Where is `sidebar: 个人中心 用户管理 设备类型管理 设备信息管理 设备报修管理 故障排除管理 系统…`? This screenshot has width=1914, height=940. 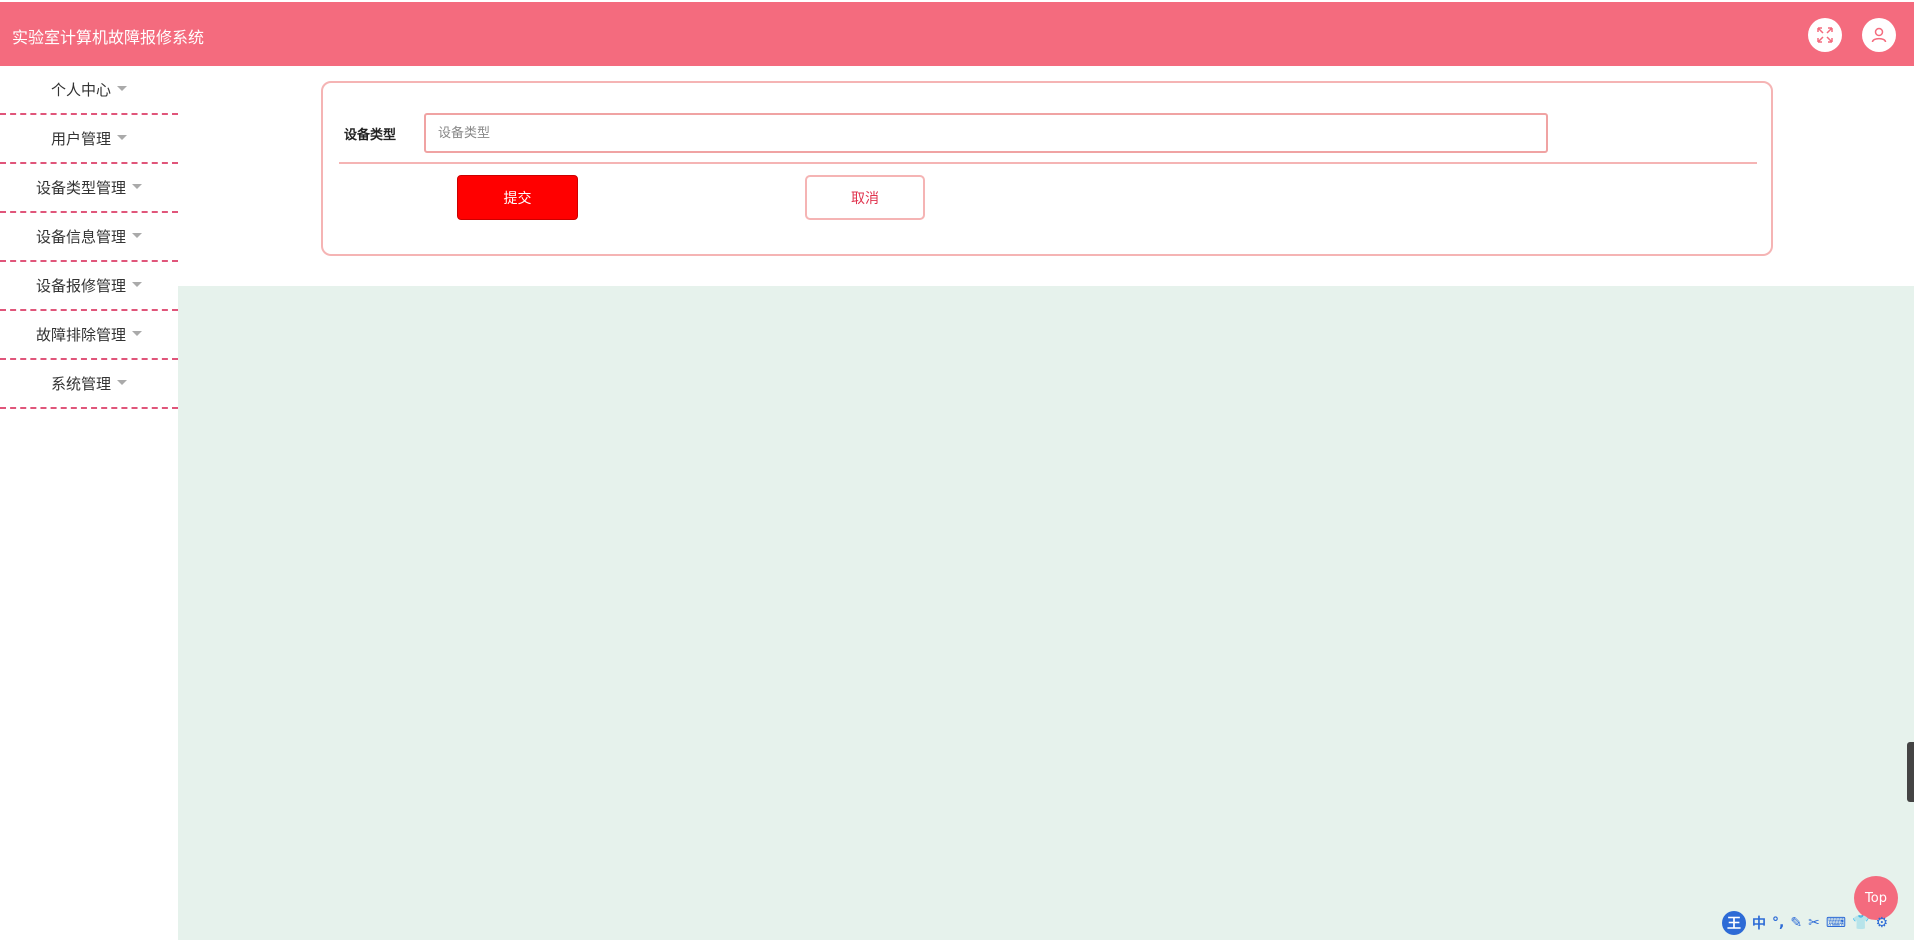
sidebar: 个人中心 用户管理 设备类型管理 设备信息管理 设备报修管理 故障排除管理 系统… is located at coordinates (89, 237).